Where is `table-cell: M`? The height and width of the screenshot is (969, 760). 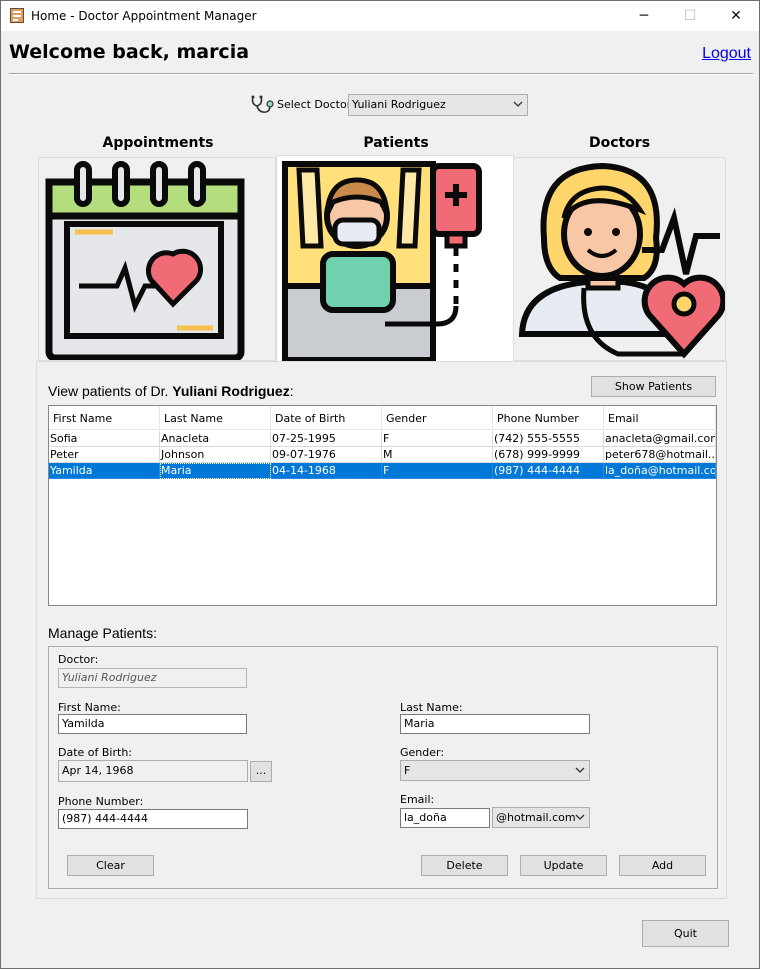 table-cell: M is located at coordinates (437, 455).